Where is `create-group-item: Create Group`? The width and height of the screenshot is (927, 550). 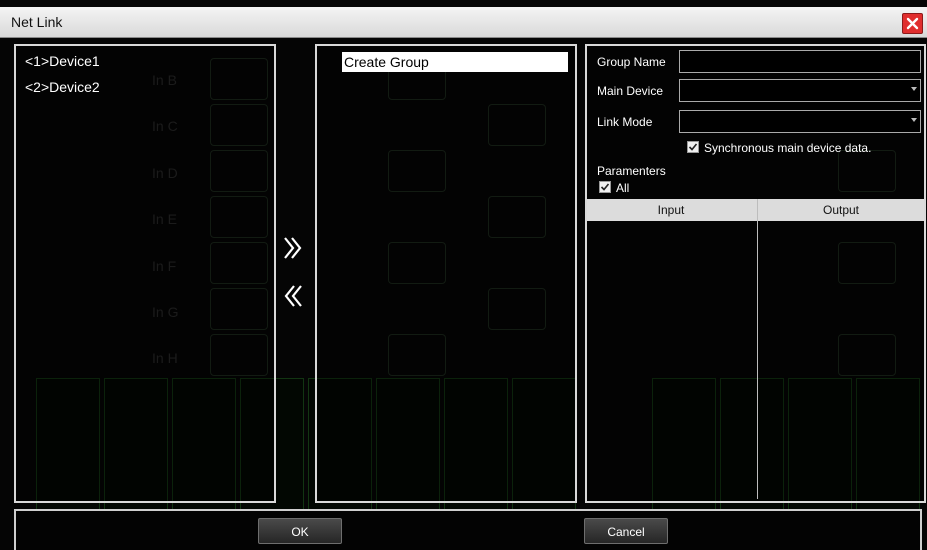 create-group-item: Create Group is located at coordinates (455, 62).